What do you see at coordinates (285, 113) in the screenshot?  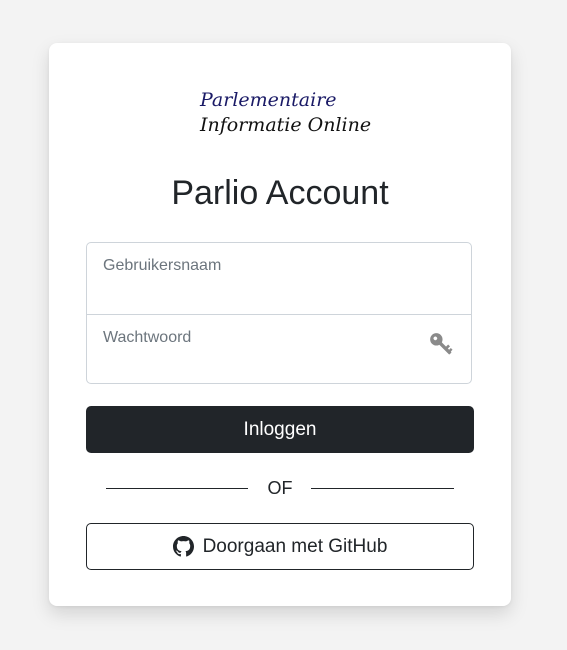 I see `logo: Parlementaire Informatie Online` at bounding box center [285, 113].